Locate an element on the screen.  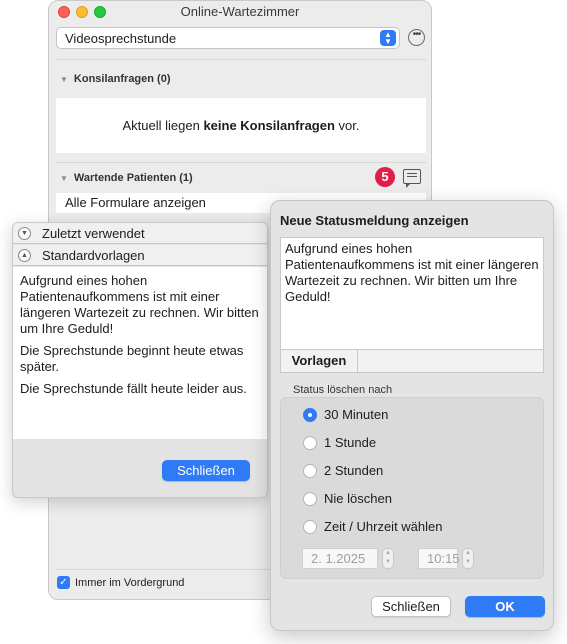
title-bar: Online-Wartezimmer is located at coordinates (240, 12).